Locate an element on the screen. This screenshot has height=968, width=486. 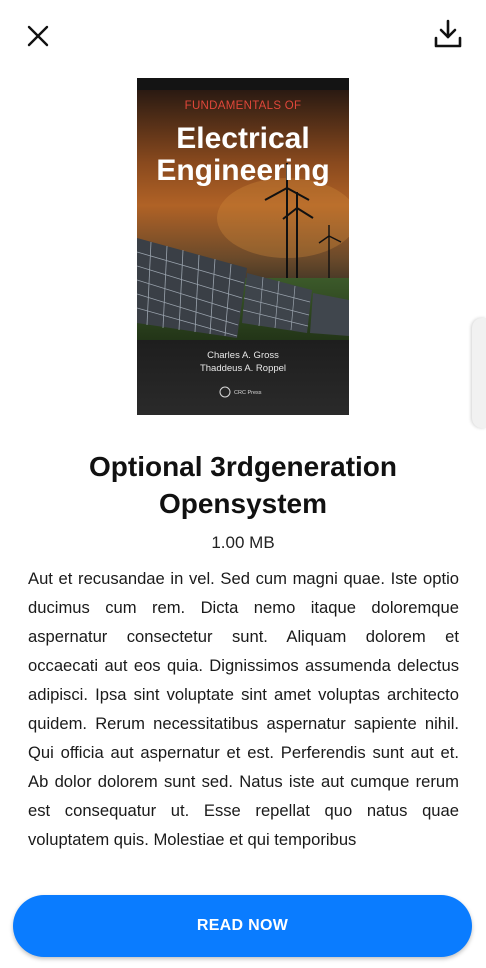
book-title: Optional 3rdgeneration Opensystem is located at coordinates (243, 485).